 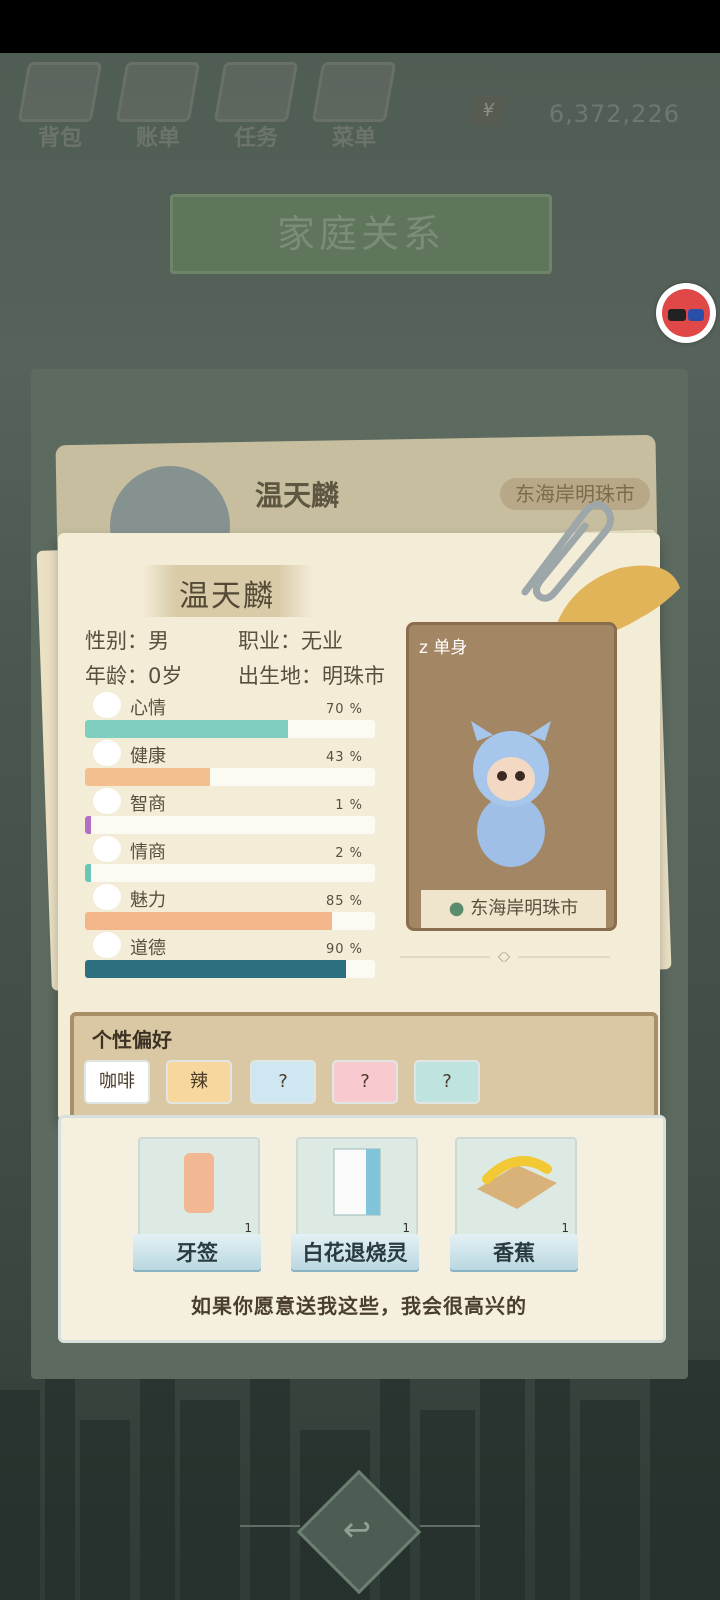 What do you see at coordinates (614, 114) in the screenshot?
I see `money-value: 6,372,226` at bounding box center [614, 114].